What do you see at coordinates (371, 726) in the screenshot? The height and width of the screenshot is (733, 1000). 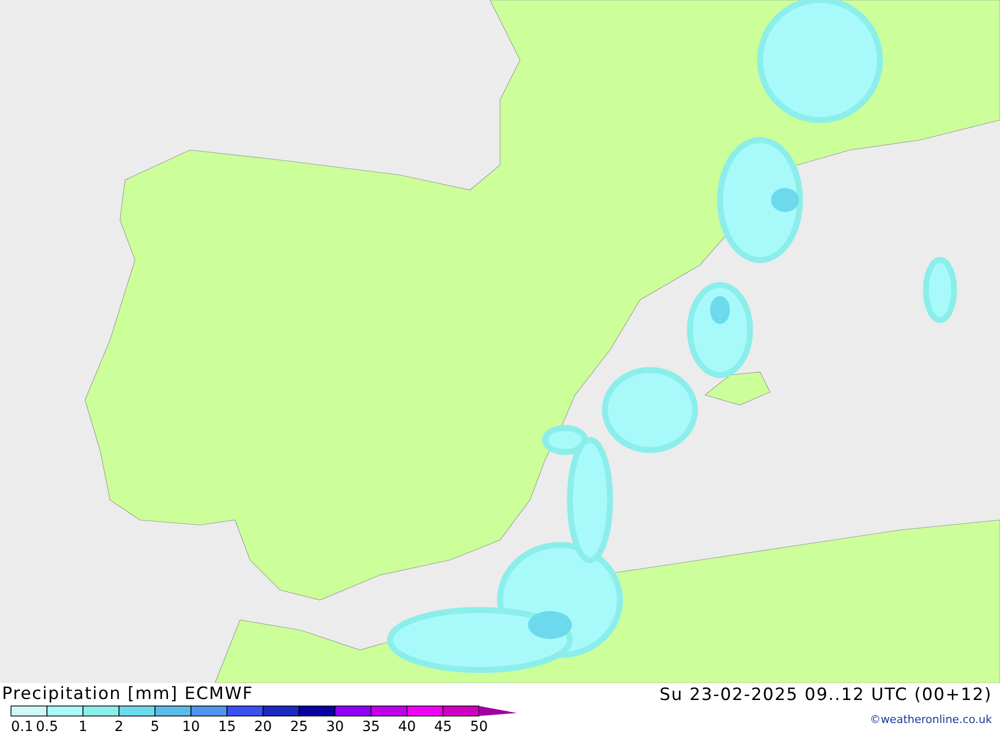 I see `legend-tick-label: 35` at bounding box center [371, 726].